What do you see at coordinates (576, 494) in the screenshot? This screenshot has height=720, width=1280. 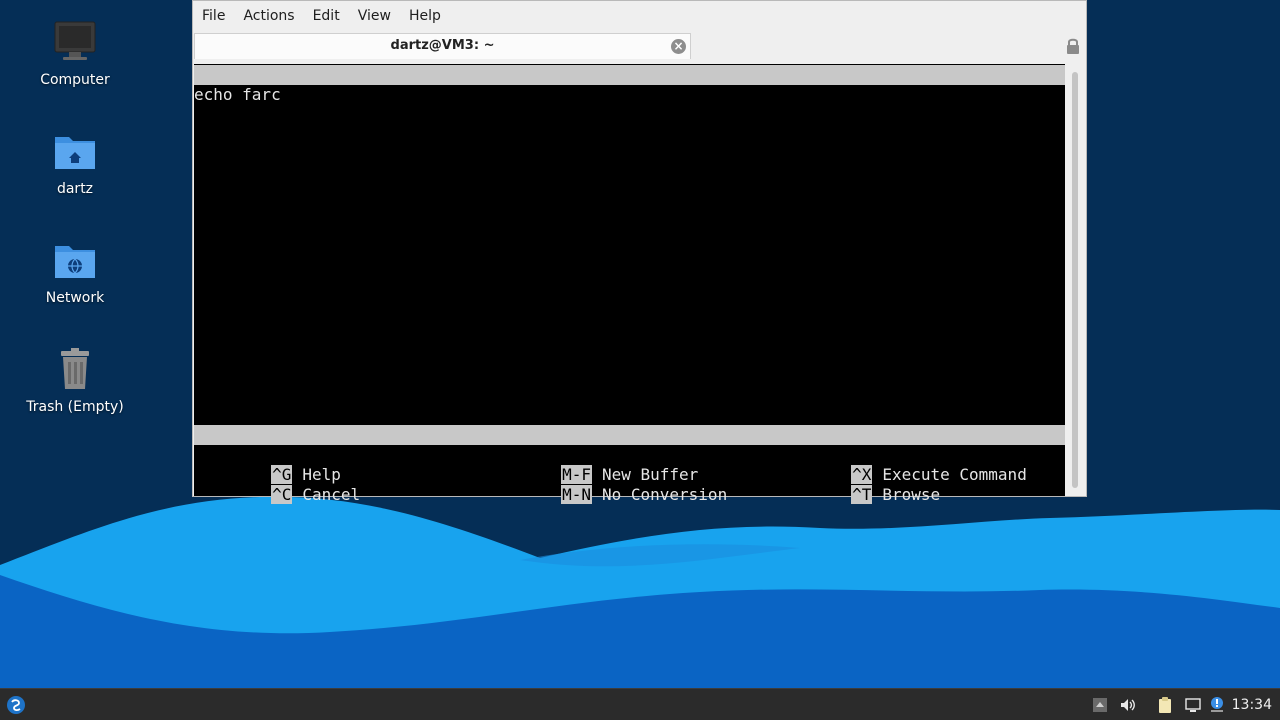 I see `shortcut-key: M-N` at bounding box center [576, 494].